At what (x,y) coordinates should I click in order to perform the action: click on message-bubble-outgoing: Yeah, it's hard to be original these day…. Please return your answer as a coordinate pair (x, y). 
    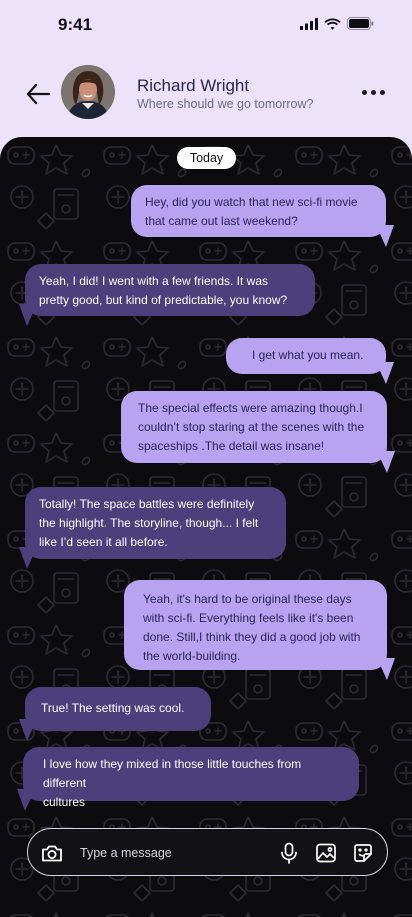
    Looking at the image, I should click on (255, 625).